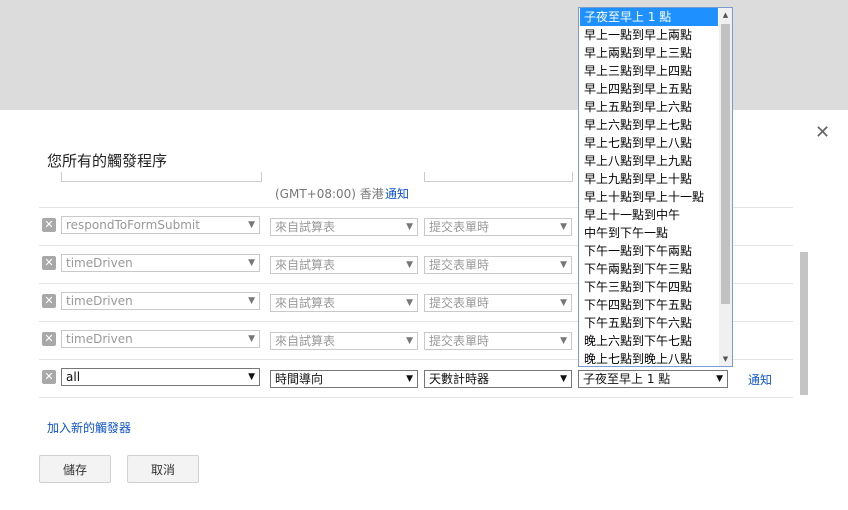  Describe the element at coordinates (107, 161) in the screenshot. I see `dialog-title: 您所有的觸發程序` at that location.